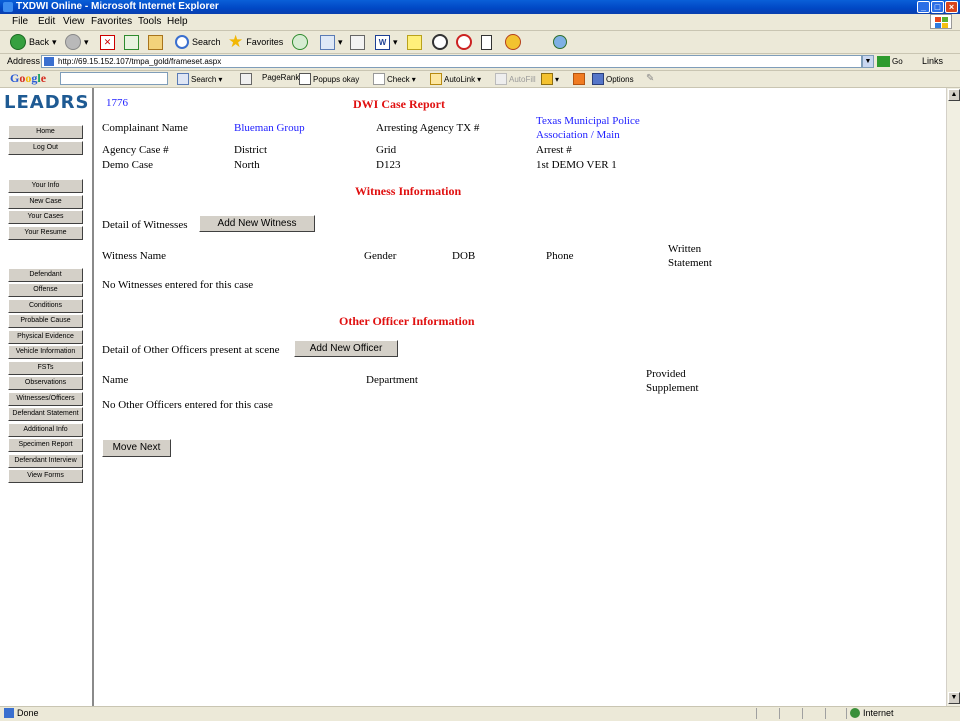  What do you see at coordinates (28, 78) in the screenshot?
I see `google-logo: Google` at bounding box center [28, 78].